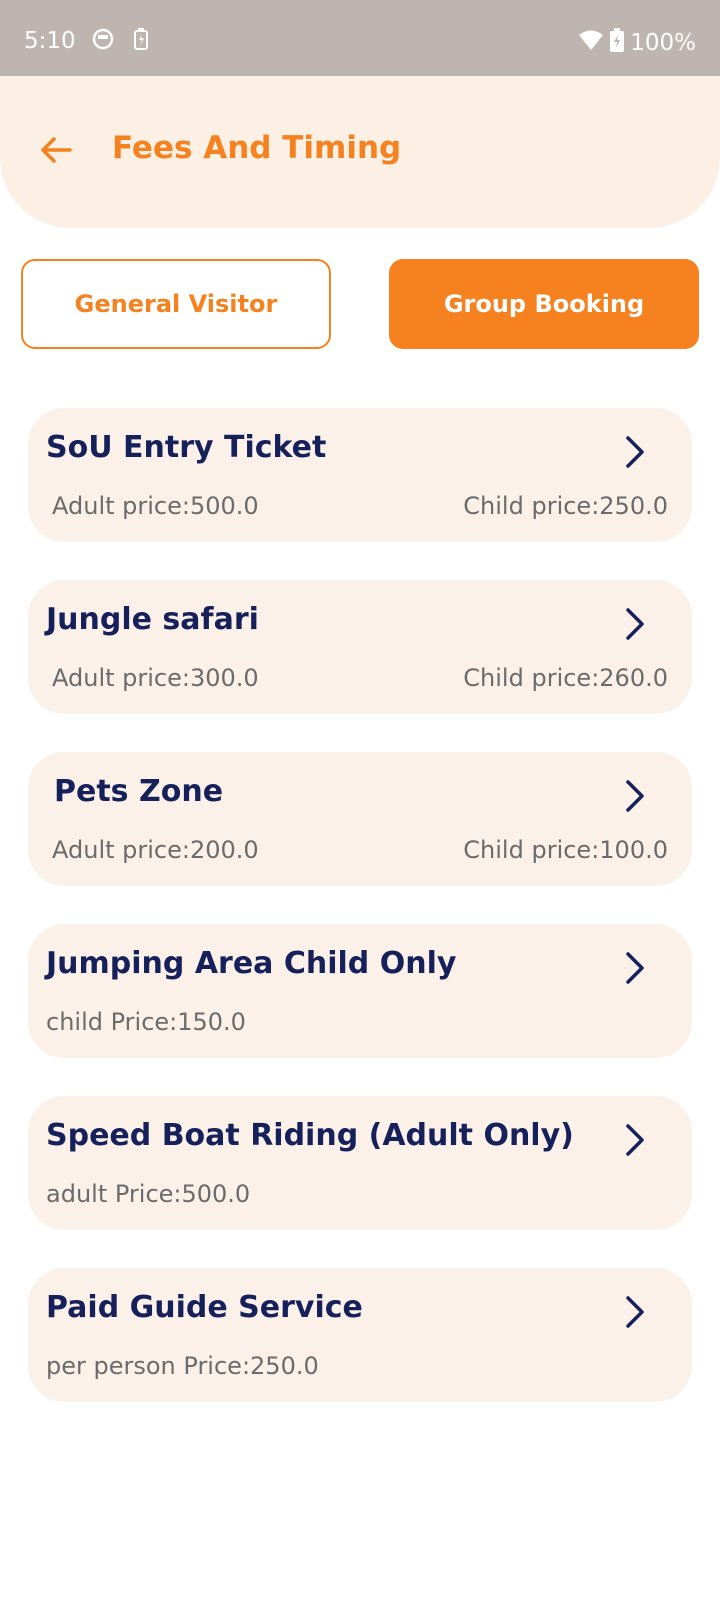  I want to click on tab-general-visitor: General Visitor, so click(176, 304).